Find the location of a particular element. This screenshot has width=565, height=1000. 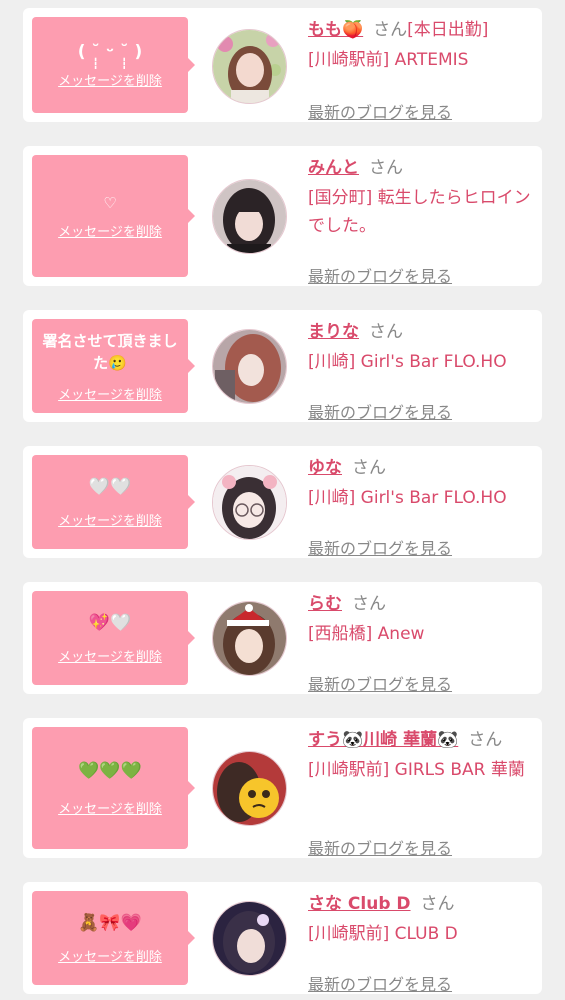

message-text: 💚💚💚 is located at coordinates (110, 770).